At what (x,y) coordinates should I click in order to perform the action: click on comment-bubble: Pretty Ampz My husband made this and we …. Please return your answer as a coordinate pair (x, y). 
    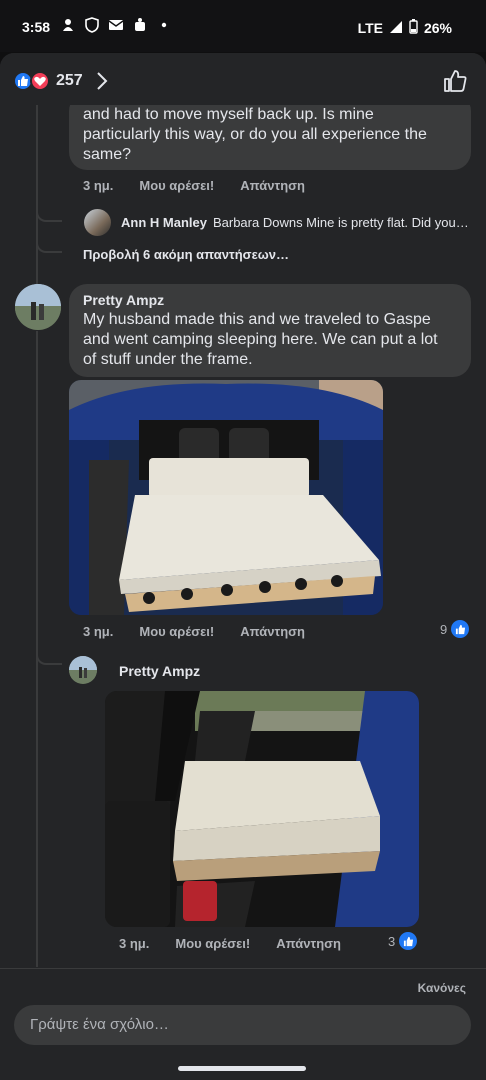
    Looking at the image, I should click on (270, 330).